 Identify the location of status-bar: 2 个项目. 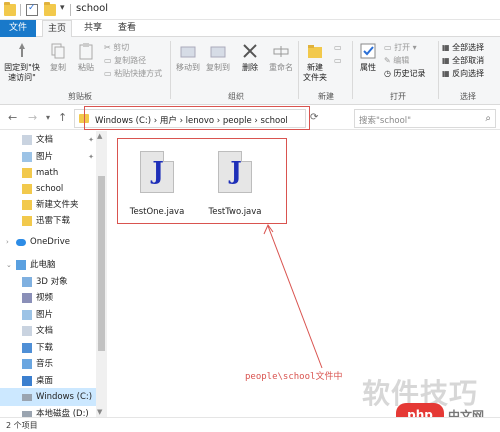
(250, 424).